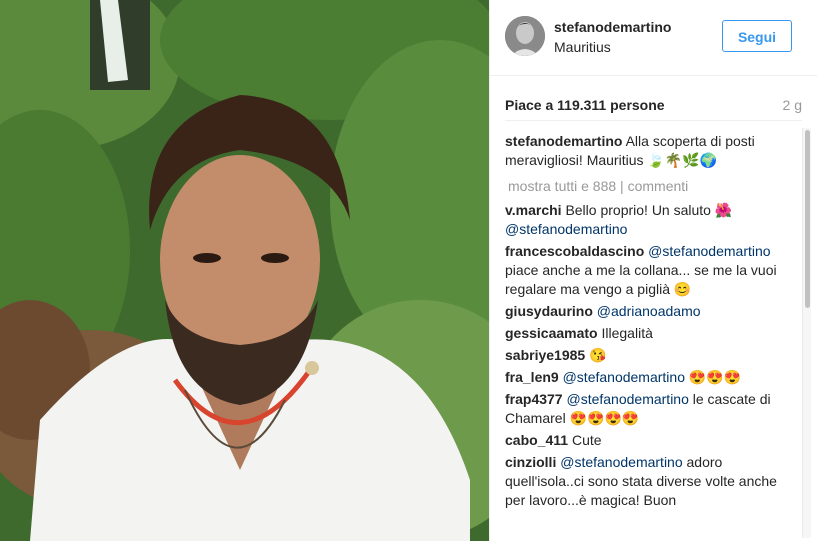 The image size is (817, 541). Describe the element at coordinates (807, 219) in the screenshot. I see `scrollbar-thumb` at that location.